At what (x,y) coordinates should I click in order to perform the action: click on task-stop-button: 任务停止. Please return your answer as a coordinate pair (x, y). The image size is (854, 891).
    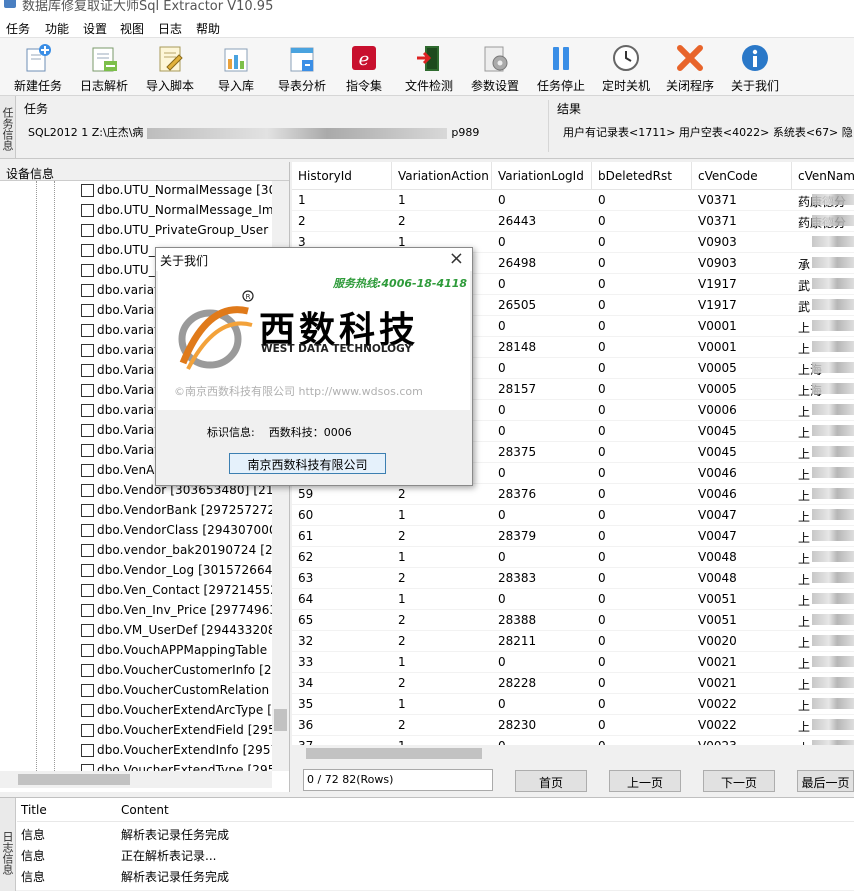
    Looking at the image, I should click on (561, 67).